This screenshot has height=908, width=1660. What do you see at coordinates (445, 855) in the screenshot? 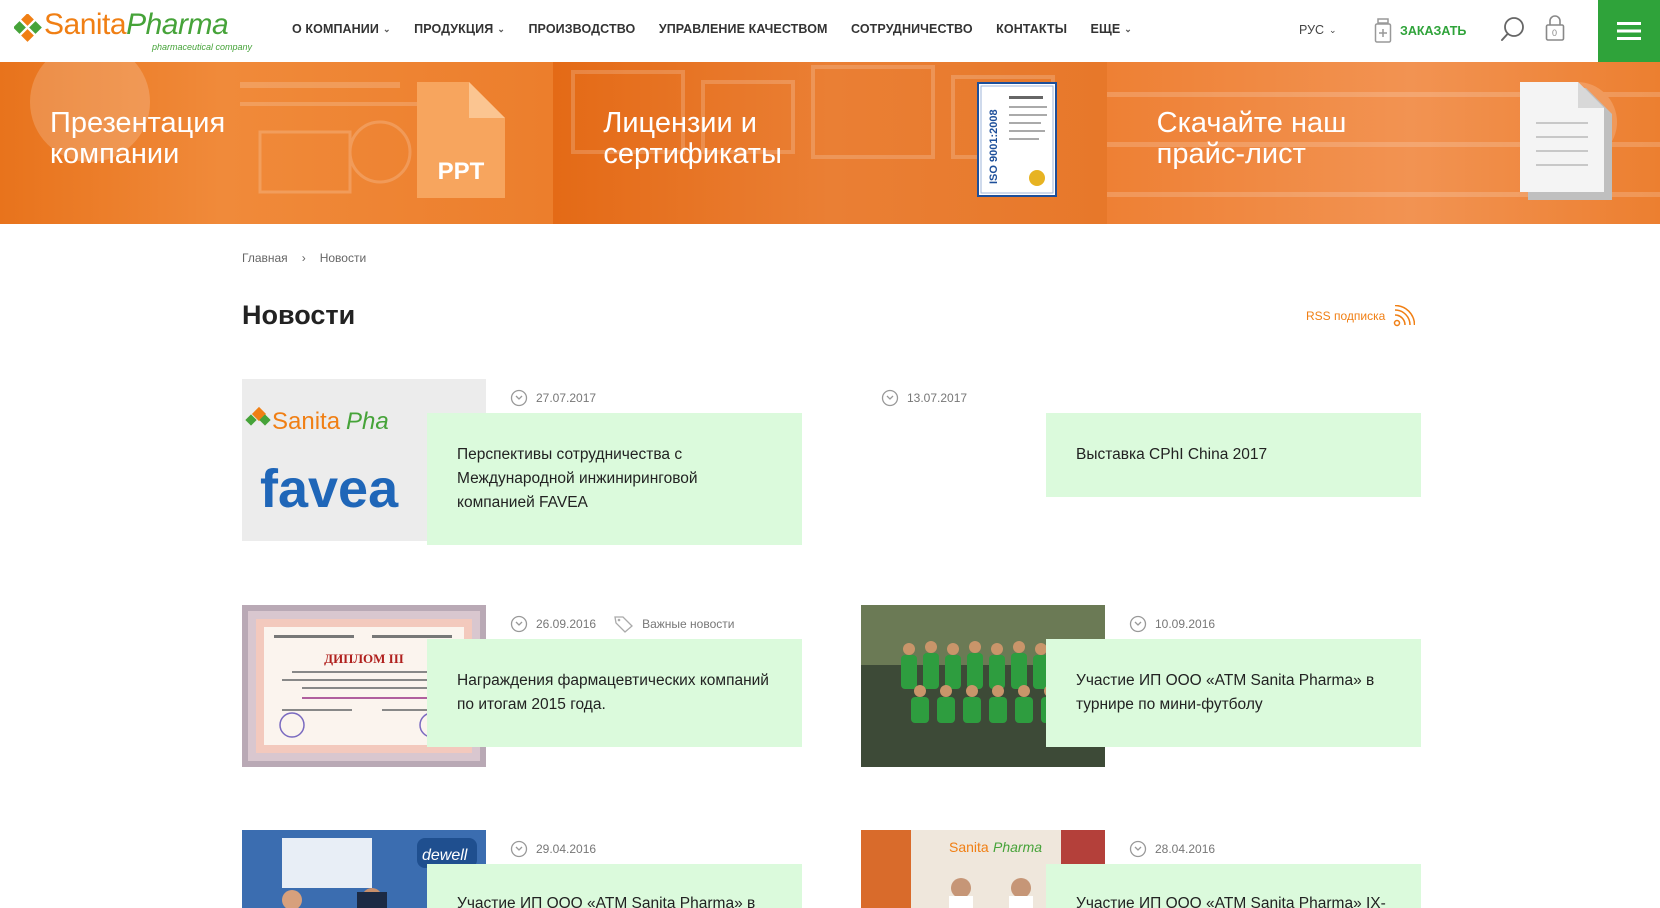
I see `svg-text: dewell` at bounding box center [445, 855].